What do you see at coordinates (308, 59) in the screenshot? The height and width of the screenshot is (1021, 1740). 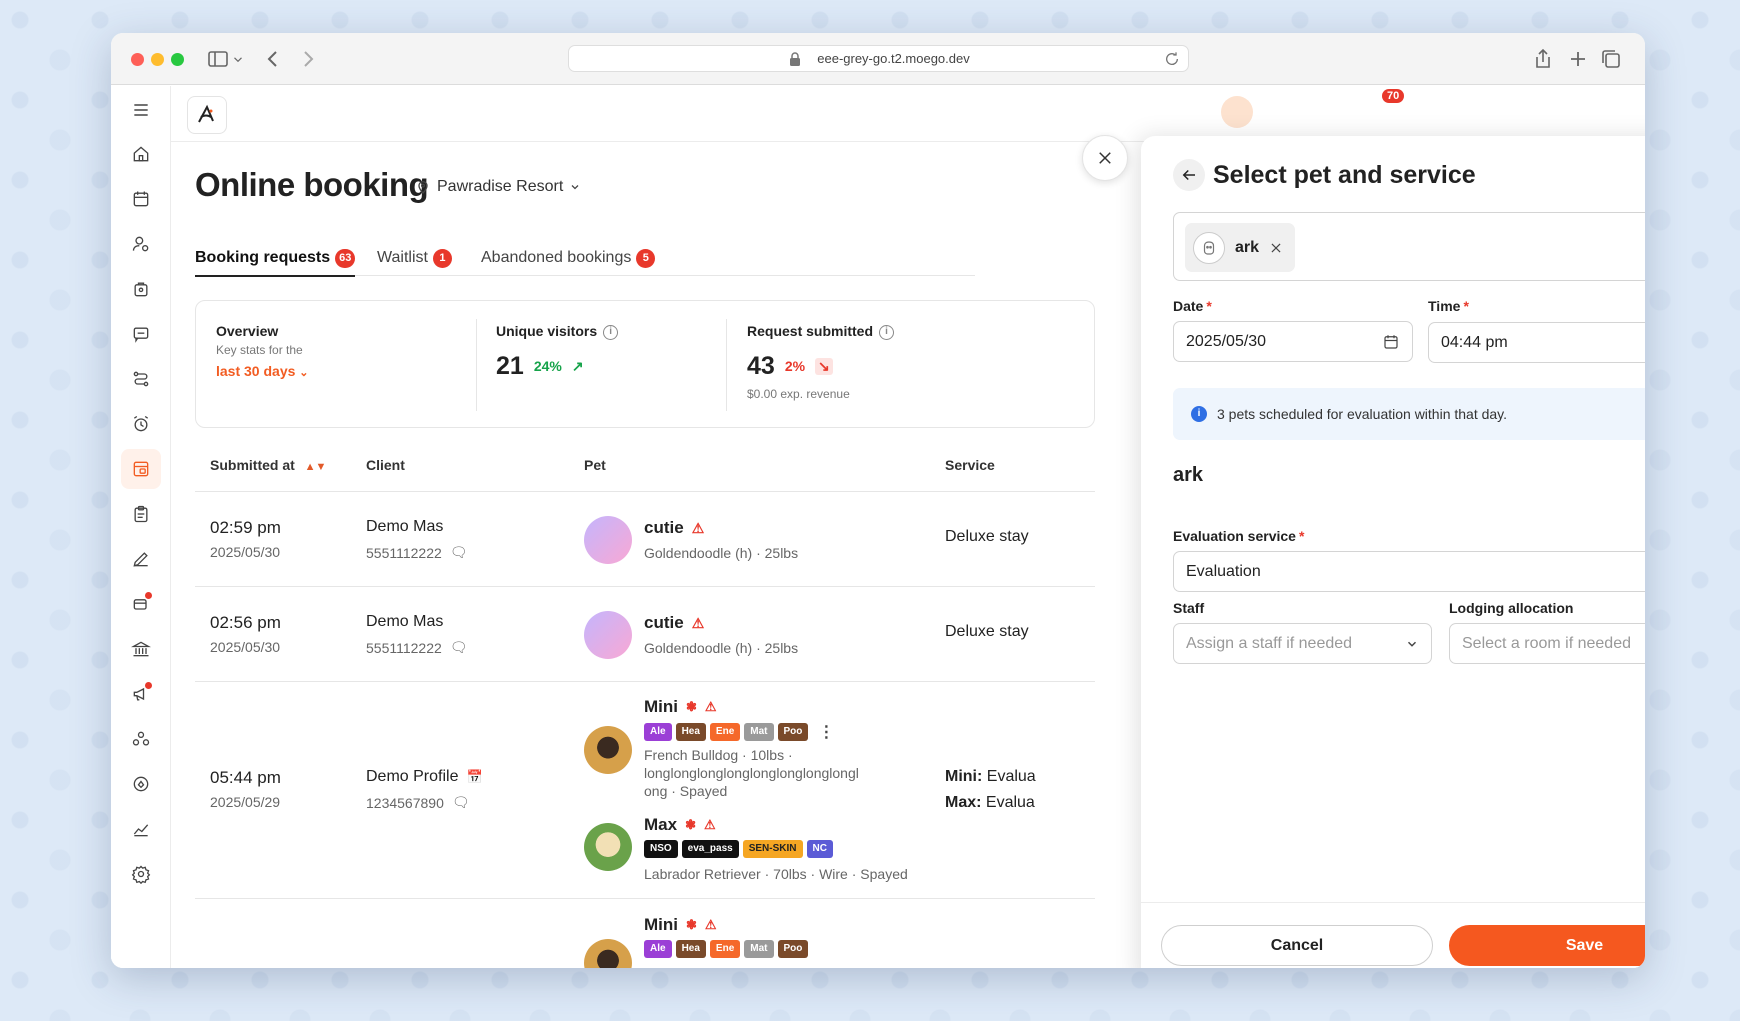 I see `forward-arrow-icon` at bounding box center [308, 59].